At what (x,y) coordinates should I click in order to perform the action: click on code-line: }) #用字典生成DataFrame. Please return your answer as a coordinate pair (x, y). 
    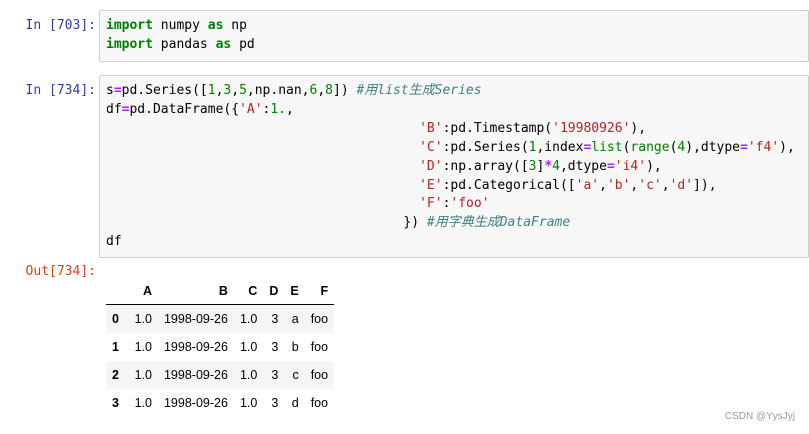
    Looking at the image, I should click on (454, 223).